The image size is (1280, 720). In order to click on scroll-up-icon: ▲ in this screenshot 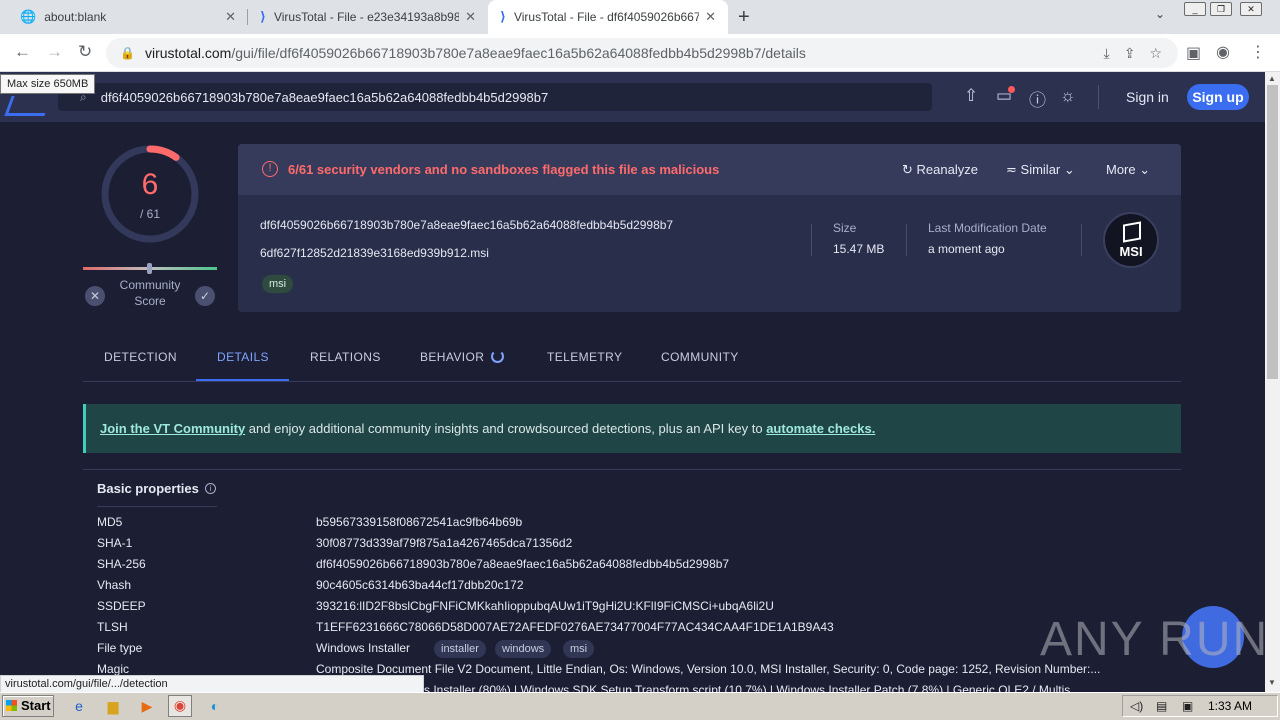, I will do `click(1272, 78)`.